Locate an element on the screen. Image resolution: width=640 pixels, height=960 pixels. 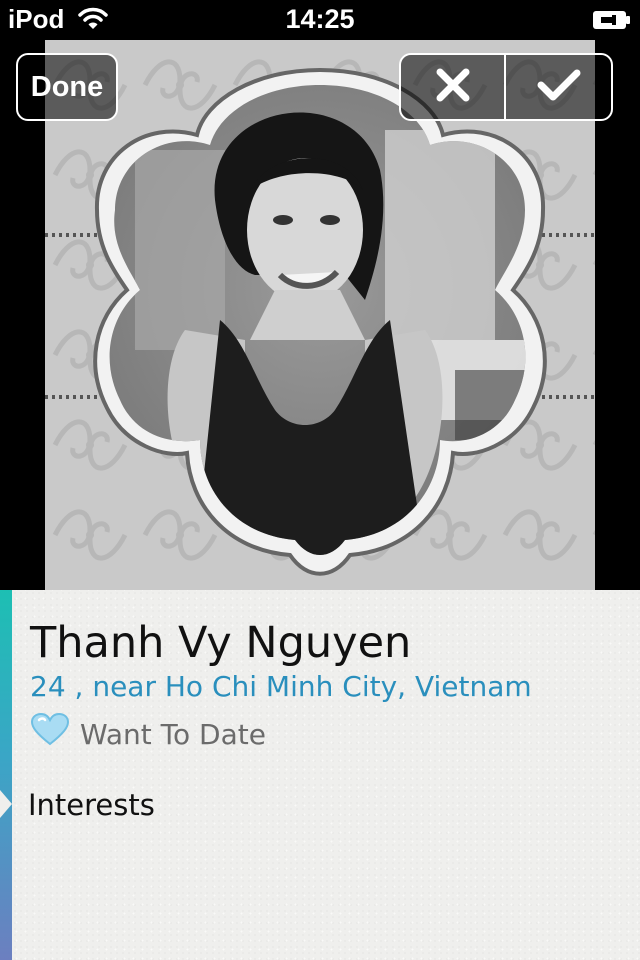
done-button: Done is located at coordinates (67, 87).